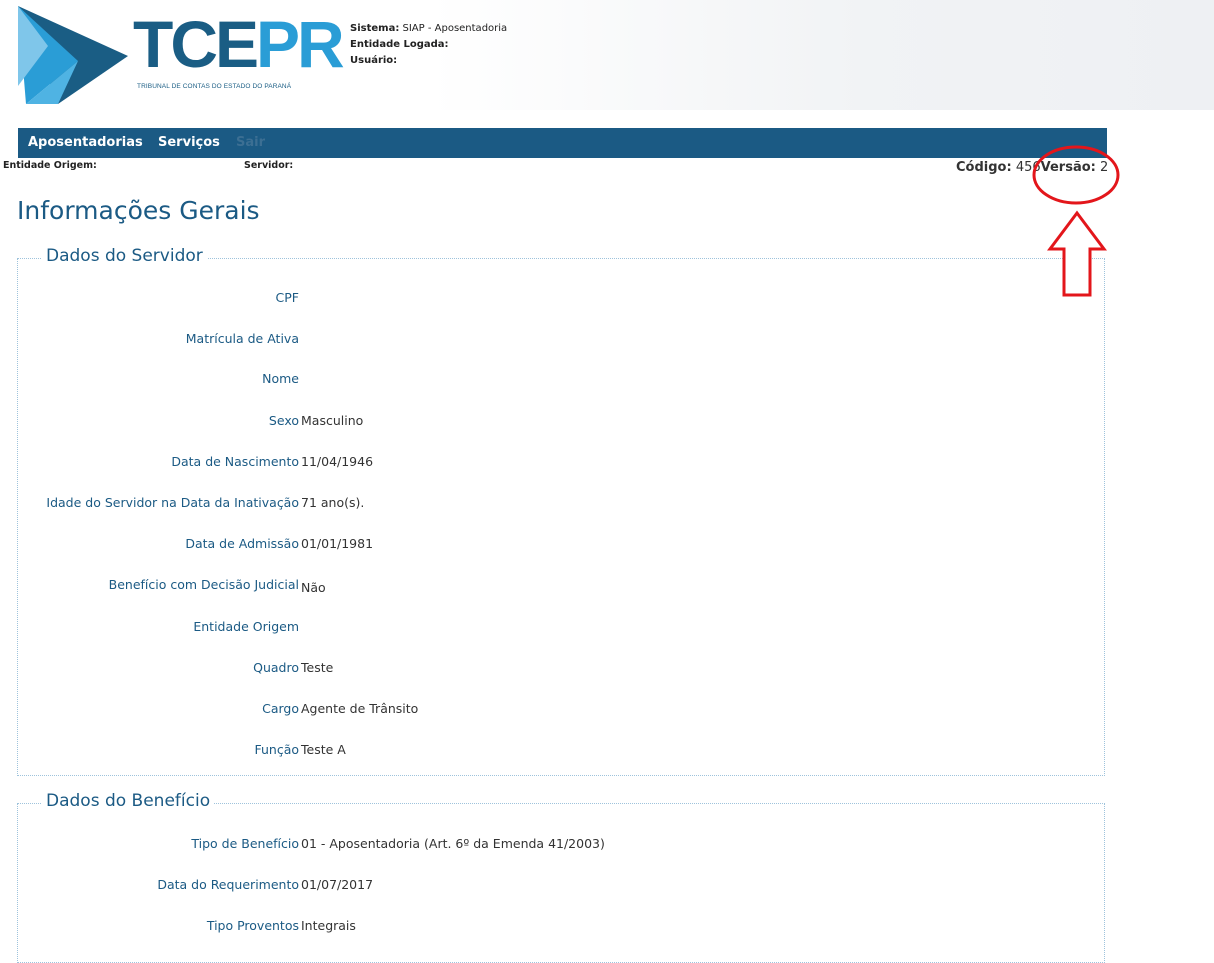  Describe the element at coordinates (337, 884) in the screenshot. I see `field-value: 01/07/2017` at that location.